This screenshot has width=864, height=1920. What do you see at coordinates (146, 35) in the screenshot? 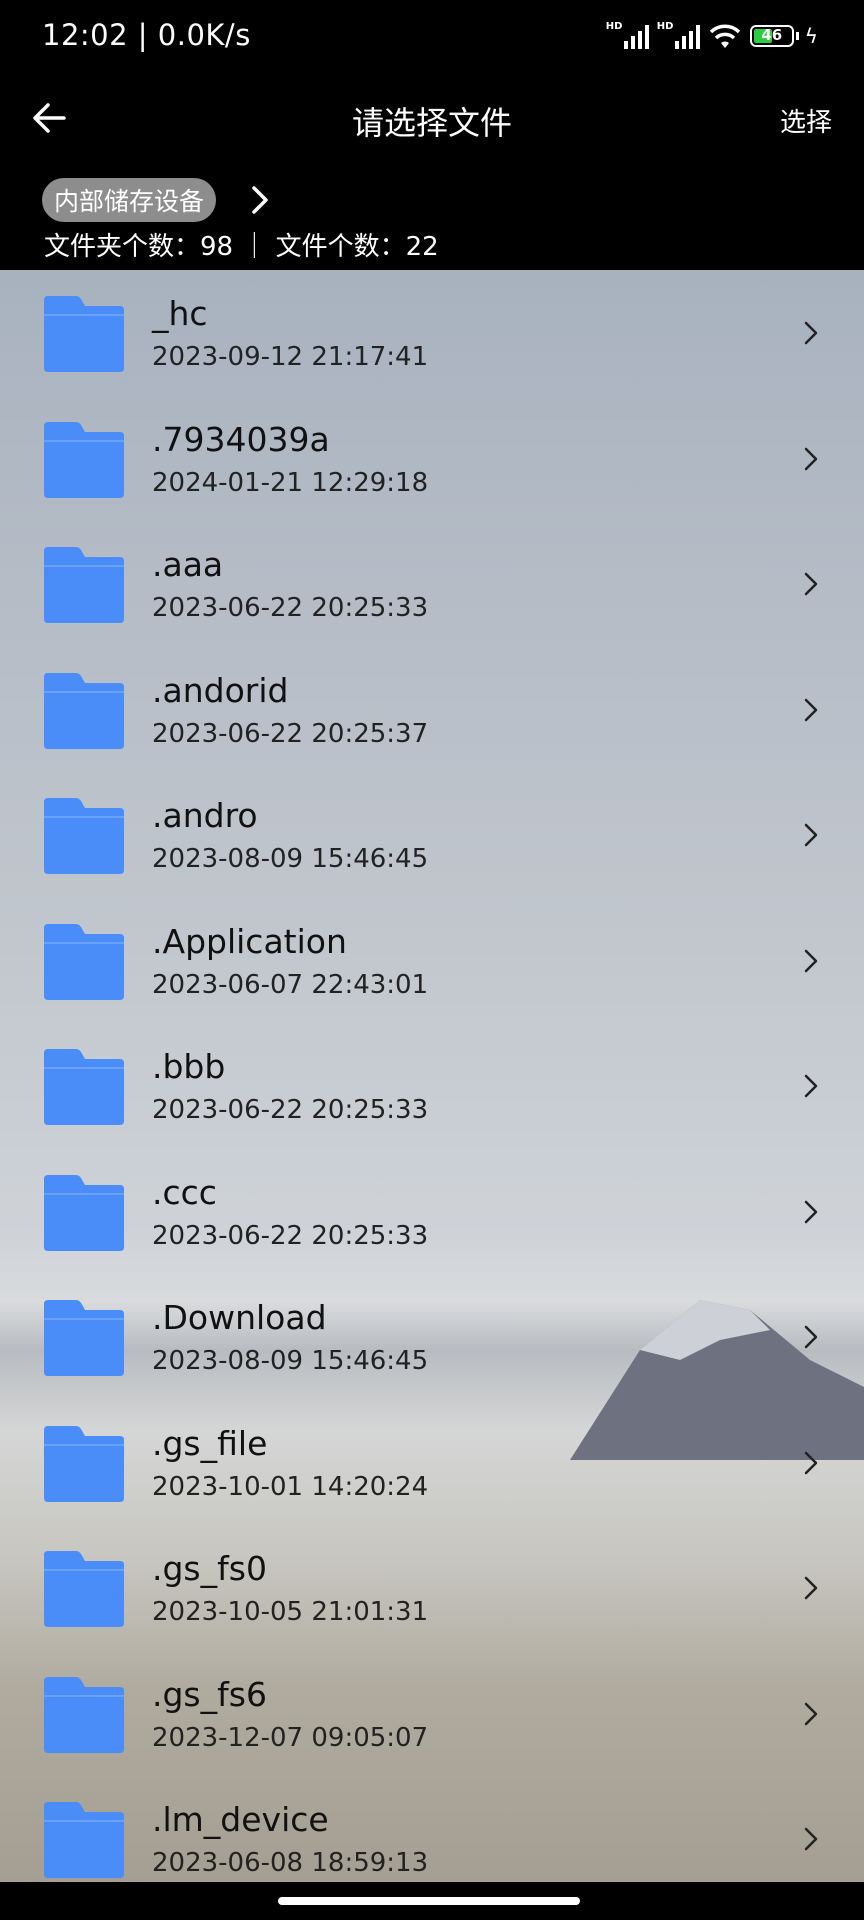
I see `status-time: 12:02 | 0.0K/s` at bounding box center [146, 35].